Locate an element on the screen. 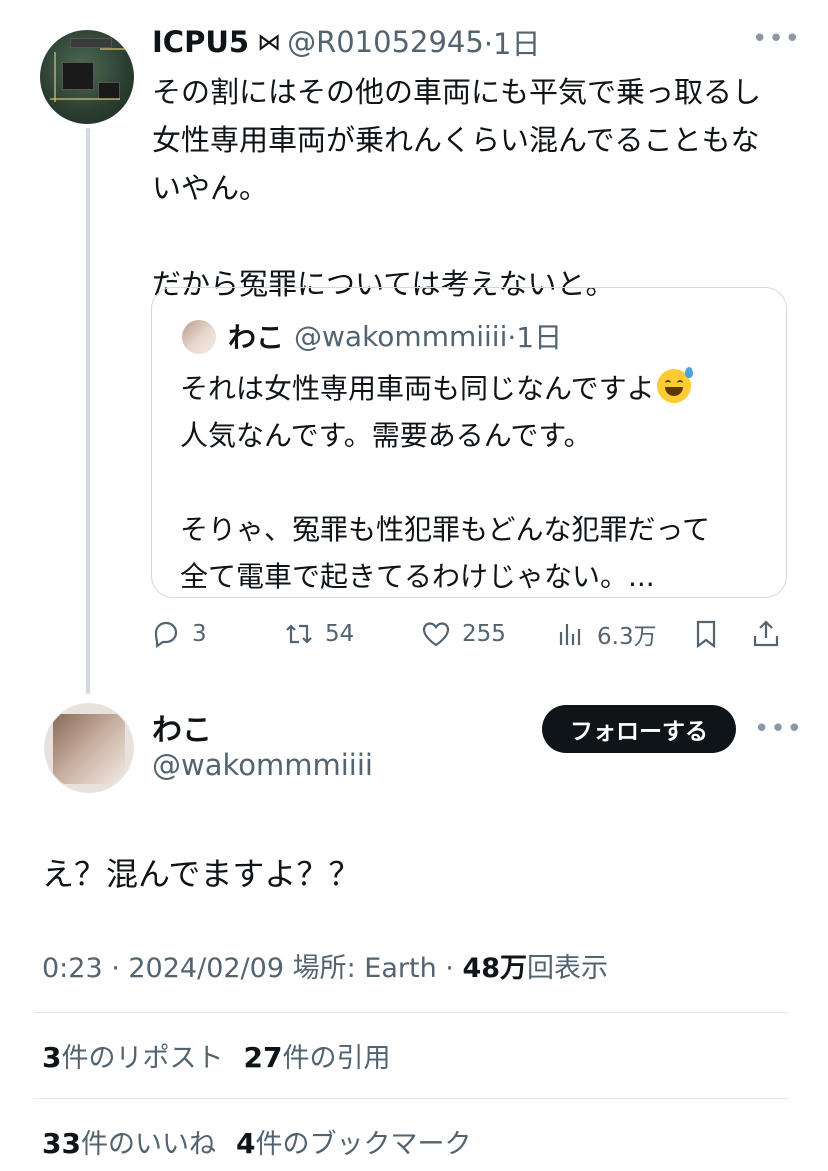 The height and width of the screenshot is (1171, 828). grinning-sweat-emoji-icon is located at coordinates (674, 385).